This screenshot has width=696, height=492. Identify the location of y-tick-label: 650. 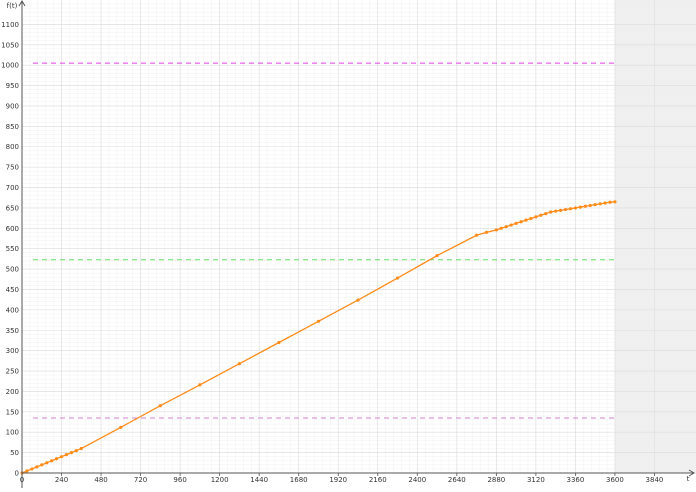
(12, 208).